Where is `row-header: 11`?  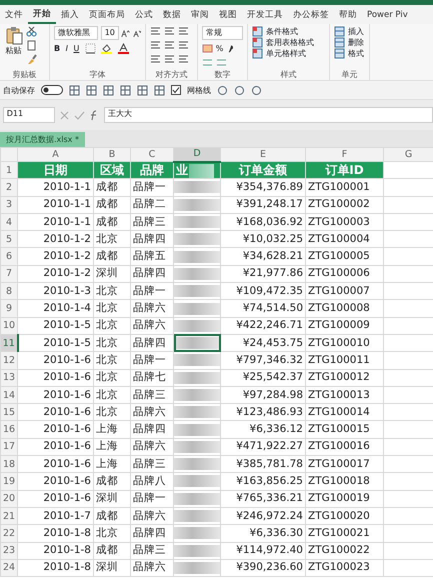 row-header: 11 is located at coordinates (9, 343).